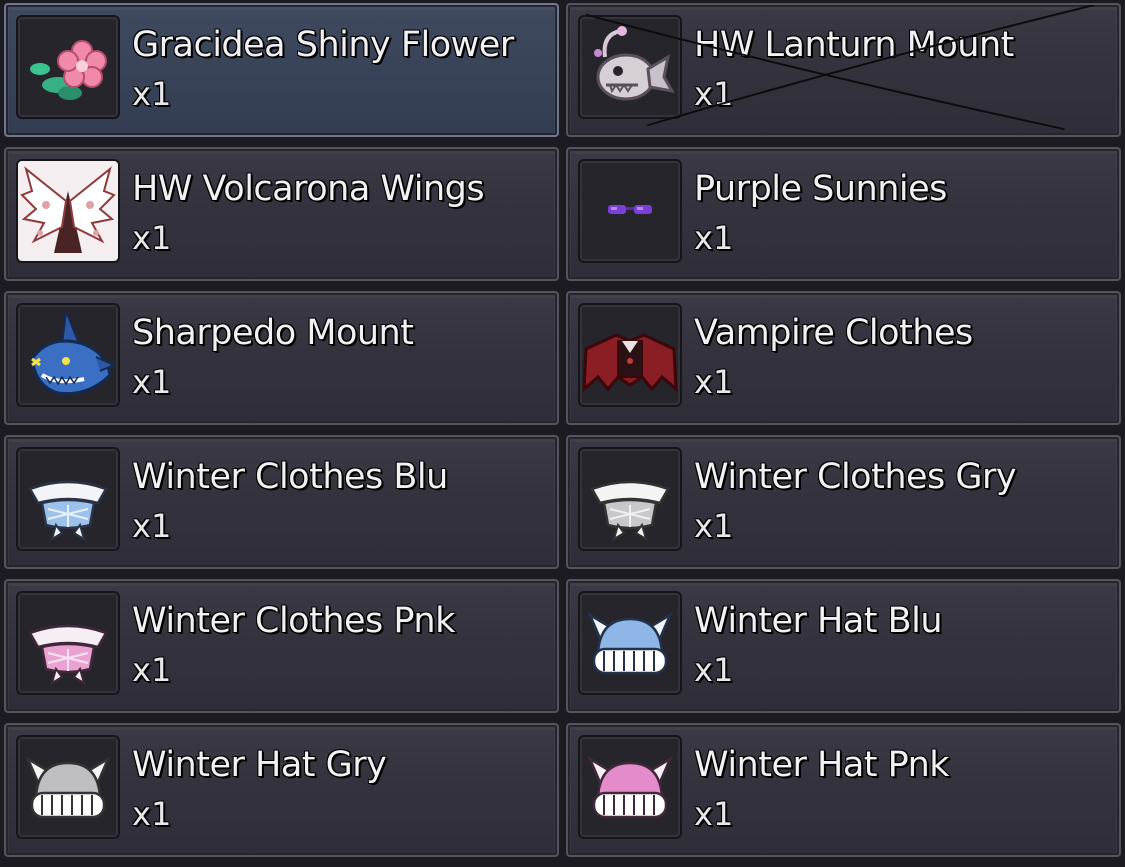  Describe the element at coordinates (822, 765) in the screenshot. I see `item-name: Winter Hat Pnk` at that location.